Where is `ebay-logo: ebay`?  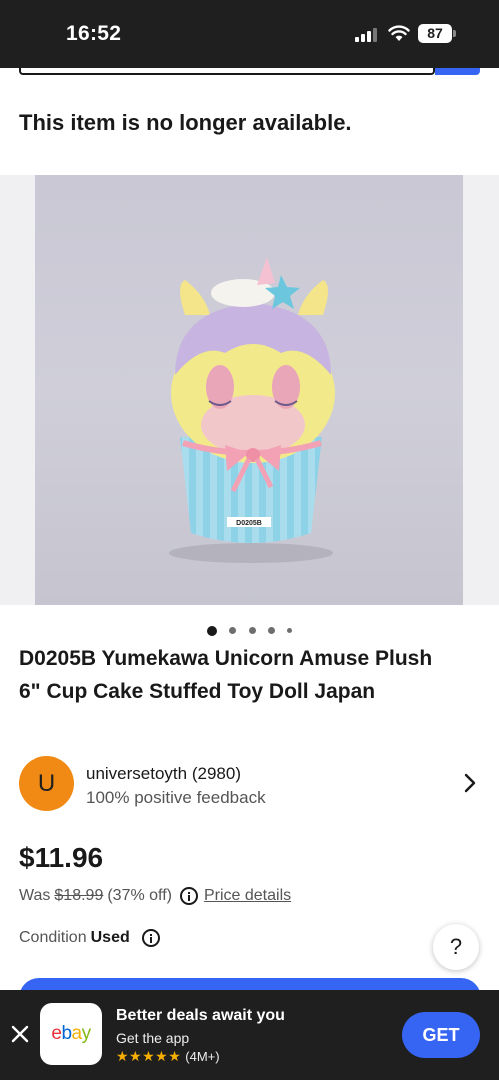
ebay-logo: ebay is located at coordinates (71, 1034).